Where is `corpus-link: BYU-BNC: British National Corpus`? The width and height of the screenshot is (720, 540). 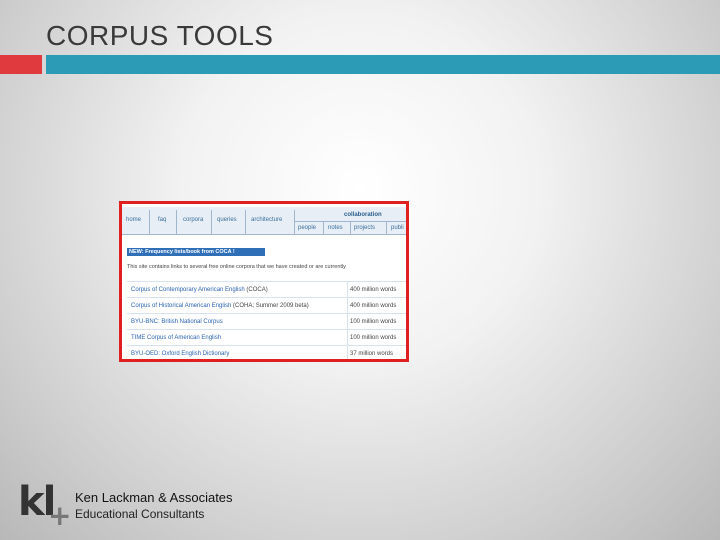 corpus-link: BYU-BNC: British National Corpus is located at coordinates (177, 322).